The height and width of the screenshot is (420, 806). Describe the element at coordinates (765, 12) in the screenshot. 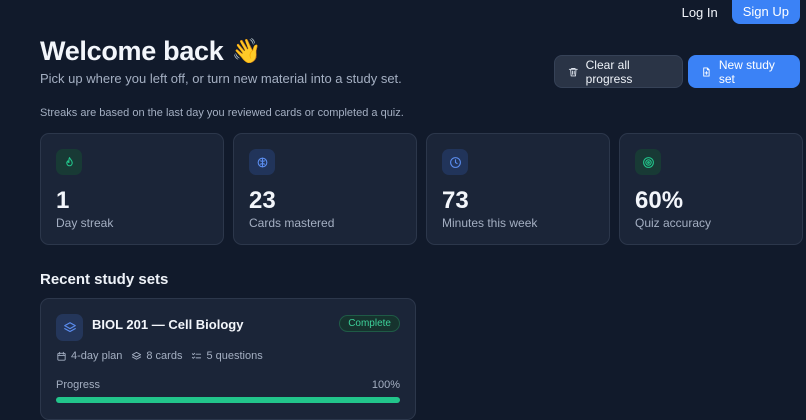

I see `signup-button: Sign Up` at that location.